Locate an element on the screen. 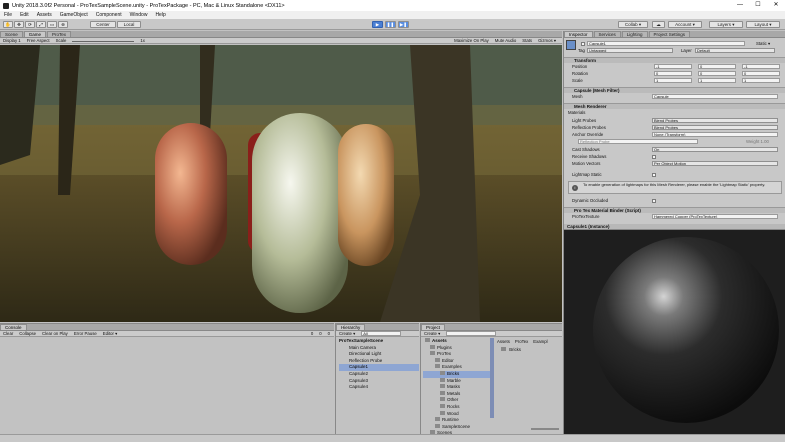  pause-button: ❚❚ is located at coordinates (390, 24).